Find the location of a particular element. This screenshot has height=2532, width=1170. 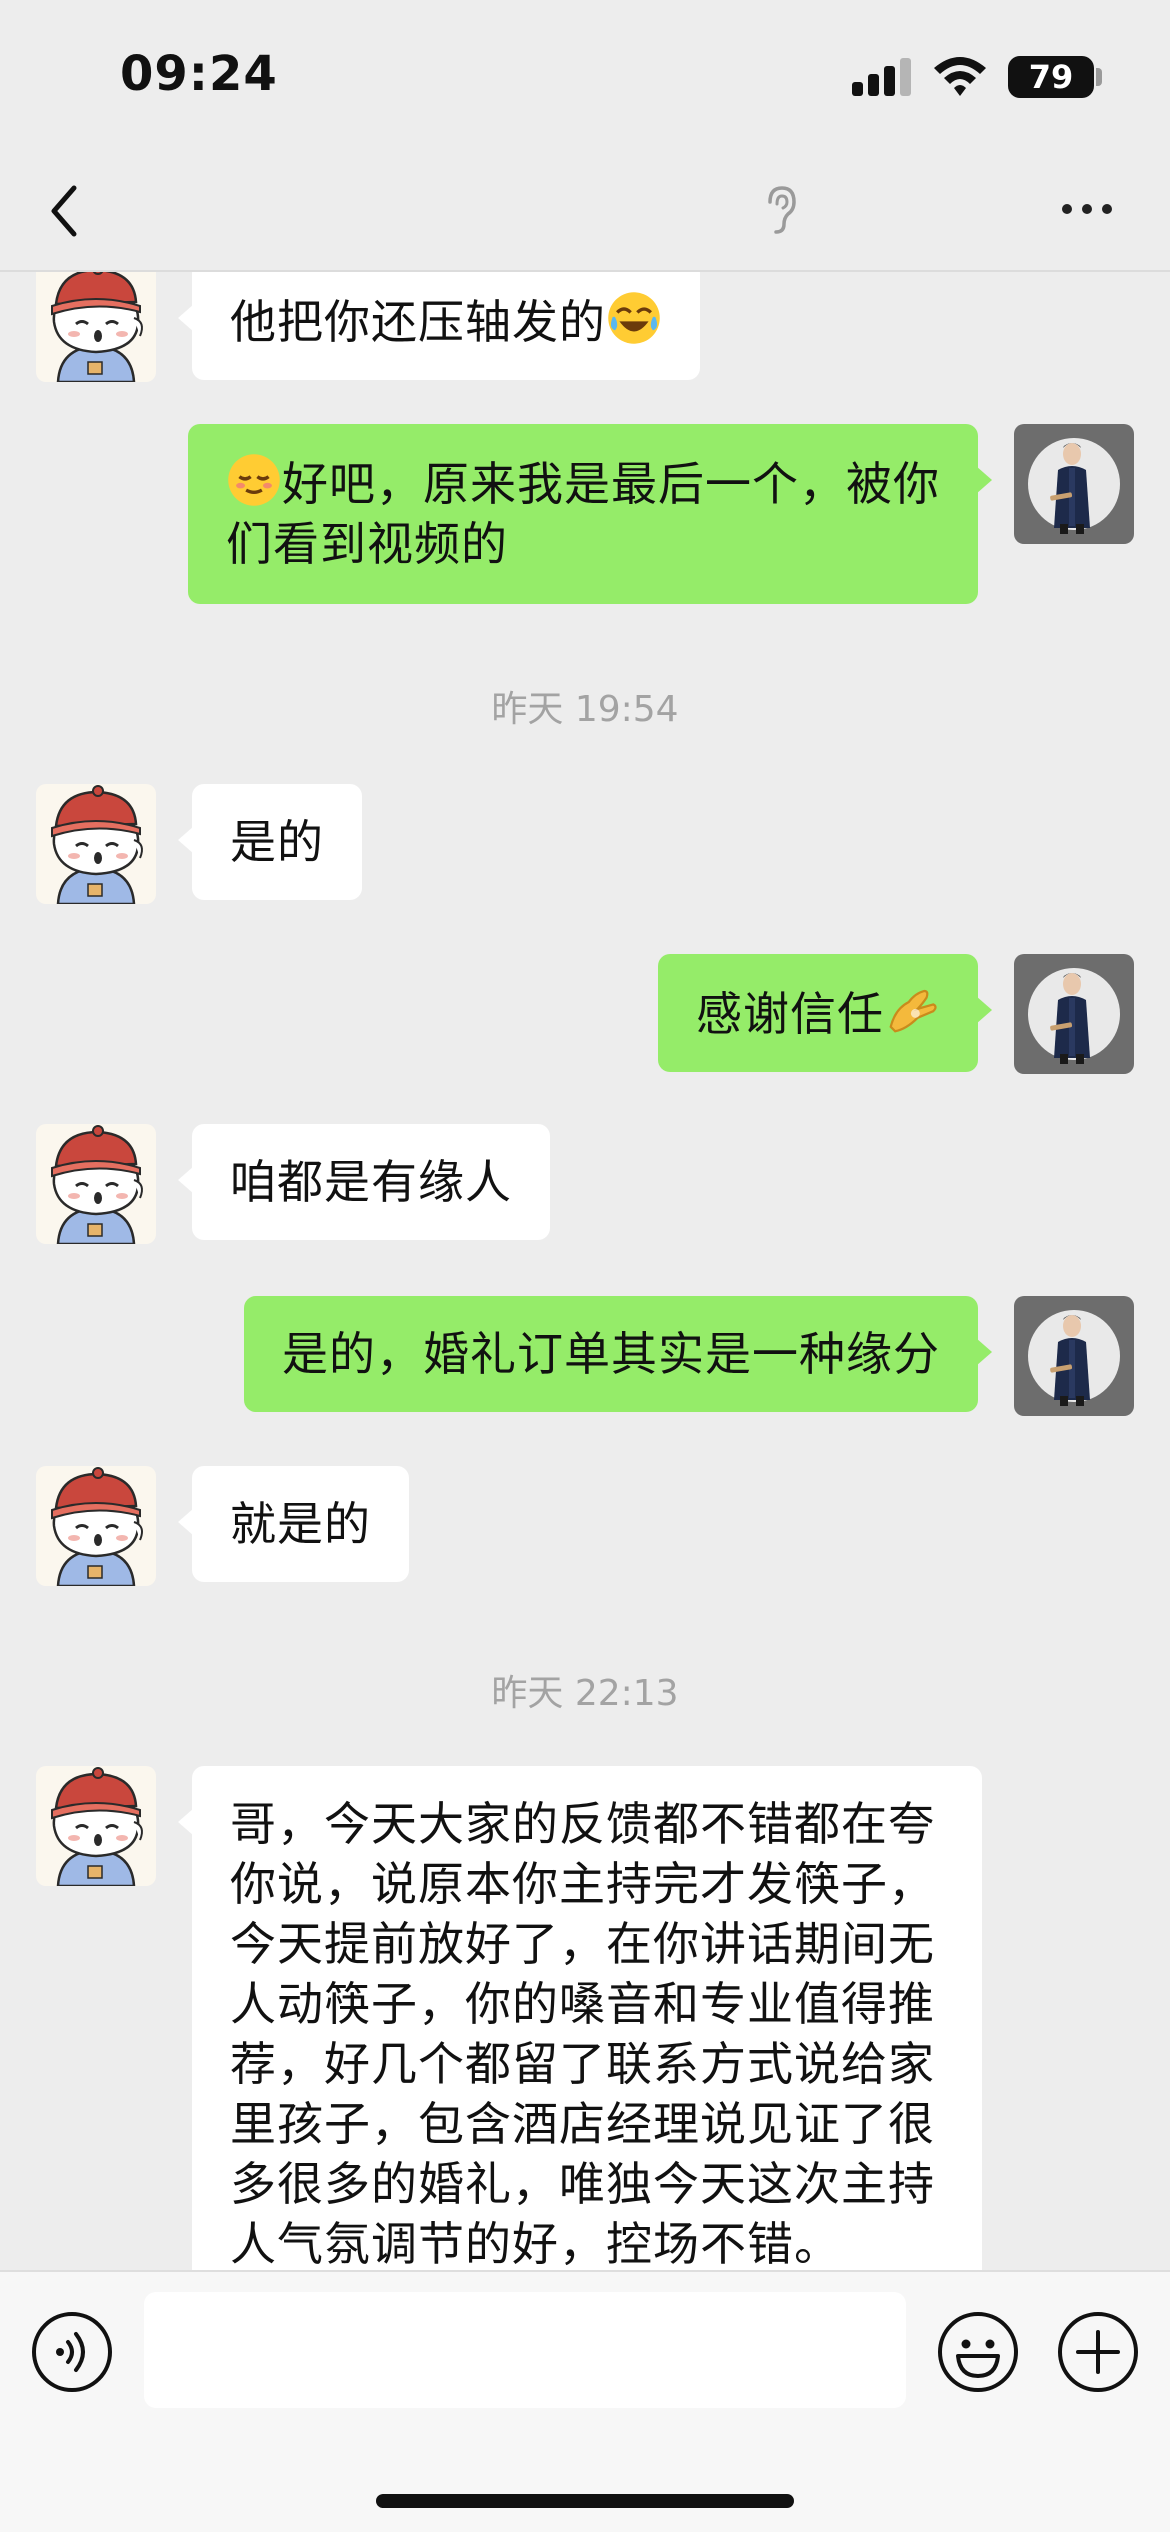

message-text-line: 荐，好几个都留了联系方式说给家 is located at coordinates (582, 2064).